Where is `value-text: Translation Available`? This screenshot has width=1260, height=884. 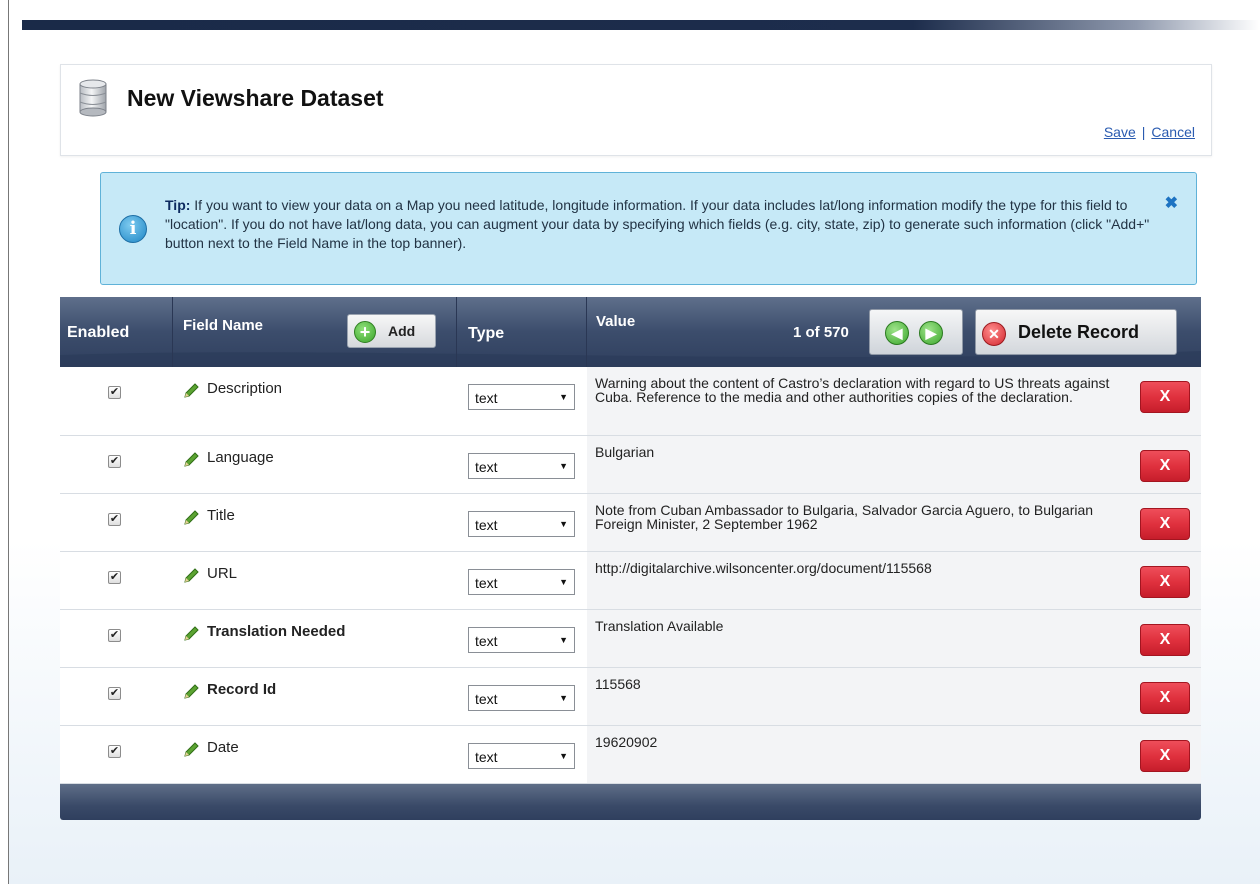 value-text: Translation Available is located at coordinates (659, 626).